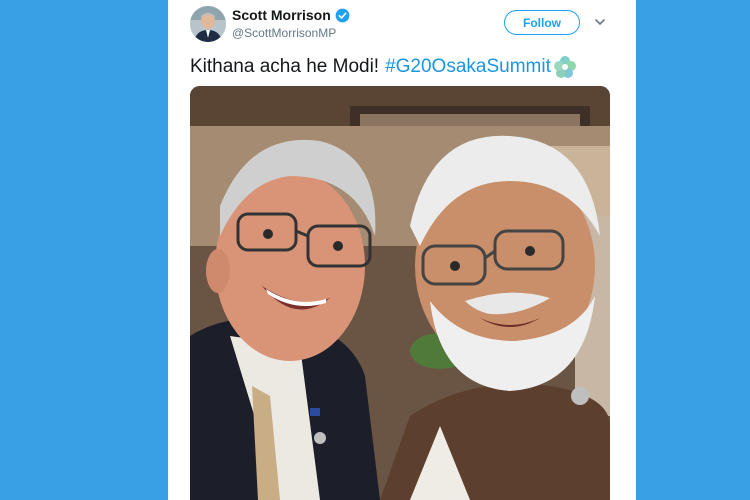  What do you see at coordinates (342, 15) in the screenshot?
I see `verified-badge-icon` at bounding box center [342, 15].